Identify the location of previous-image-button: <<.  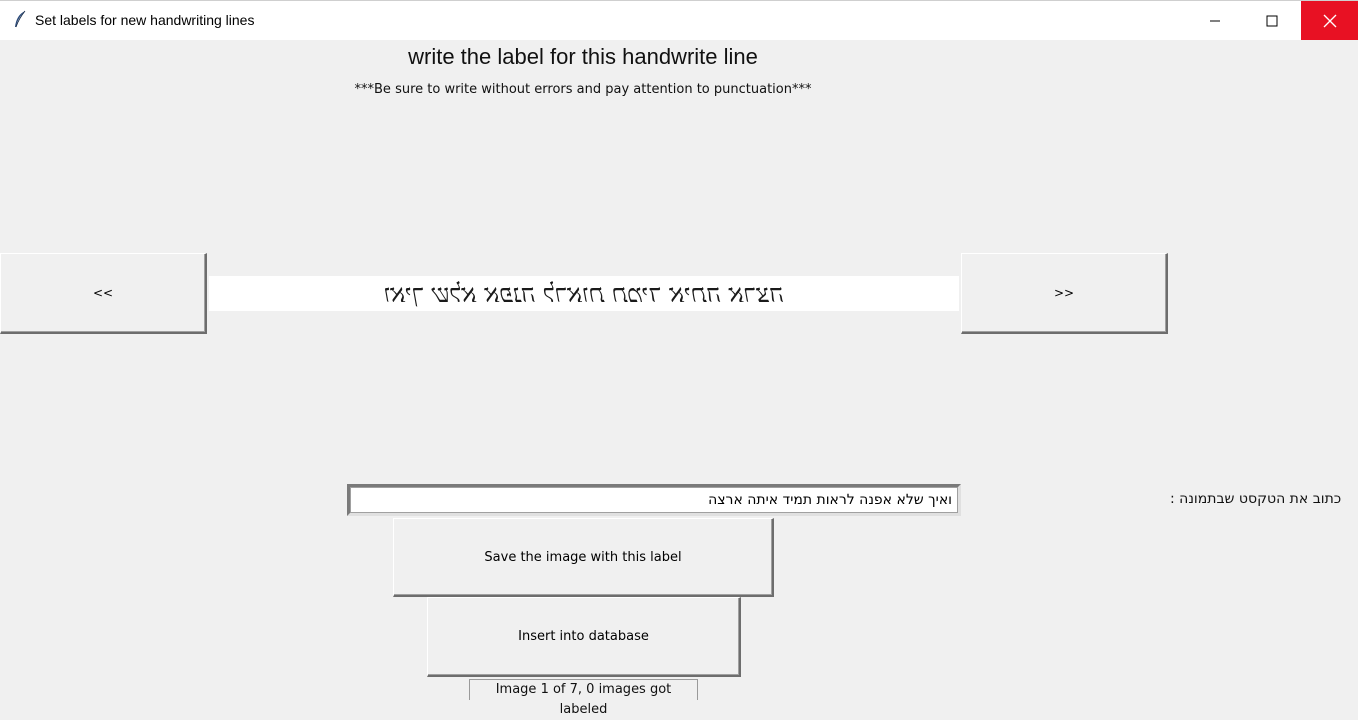
(103, 293).